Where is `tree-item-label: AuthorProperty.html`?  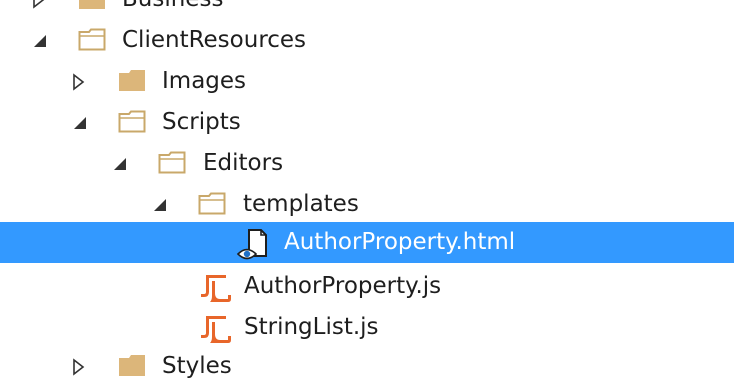 tree-item-label: AuthorProperty.html is located at coordinates (400, 242).